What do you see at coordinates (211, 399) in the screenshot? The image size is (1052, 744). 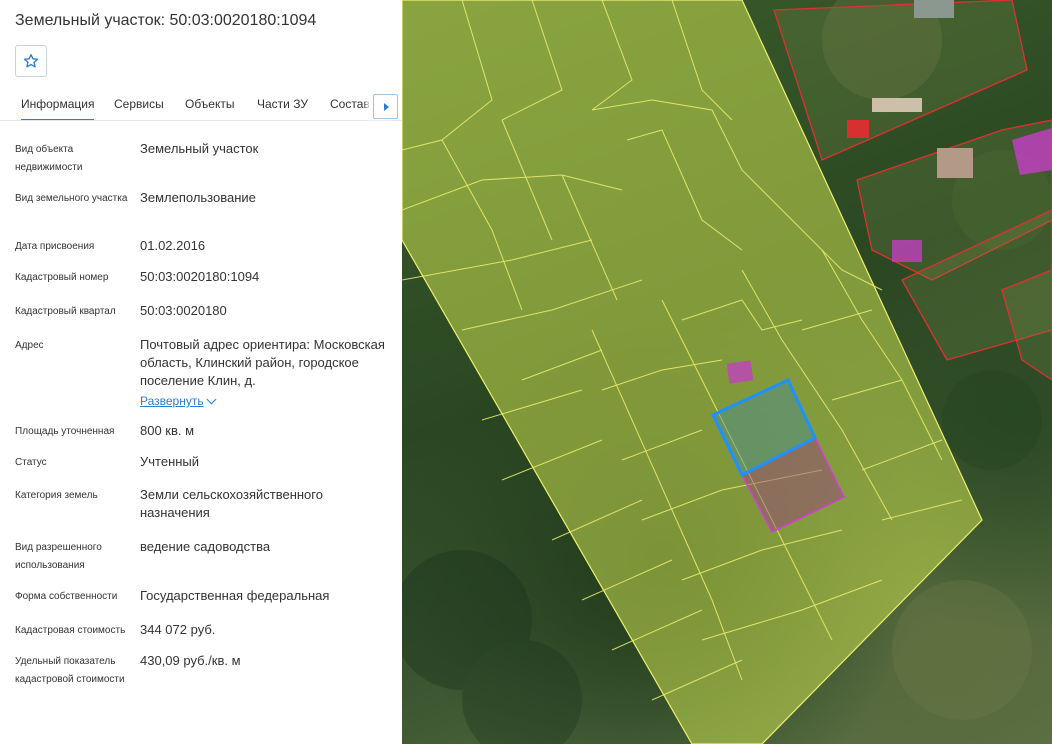 I see `chevron-down-icon` at bounding box center [211, 399].